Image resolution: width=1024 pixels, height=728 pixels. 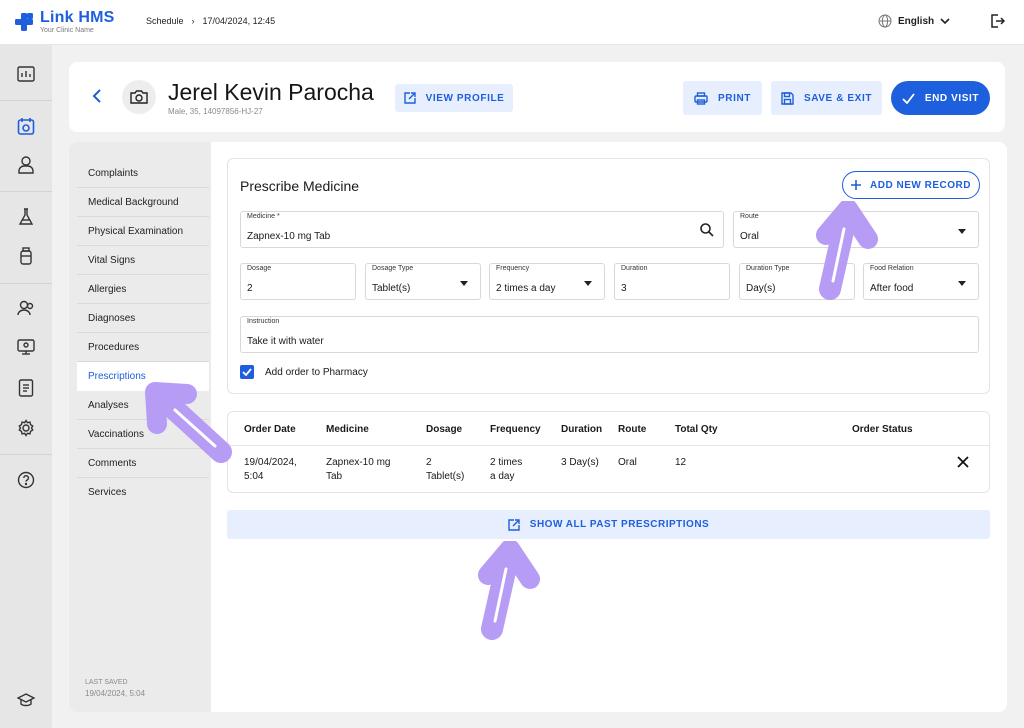 I want to click on cell-frequency-line2: a day, so click(x=502, y=476).